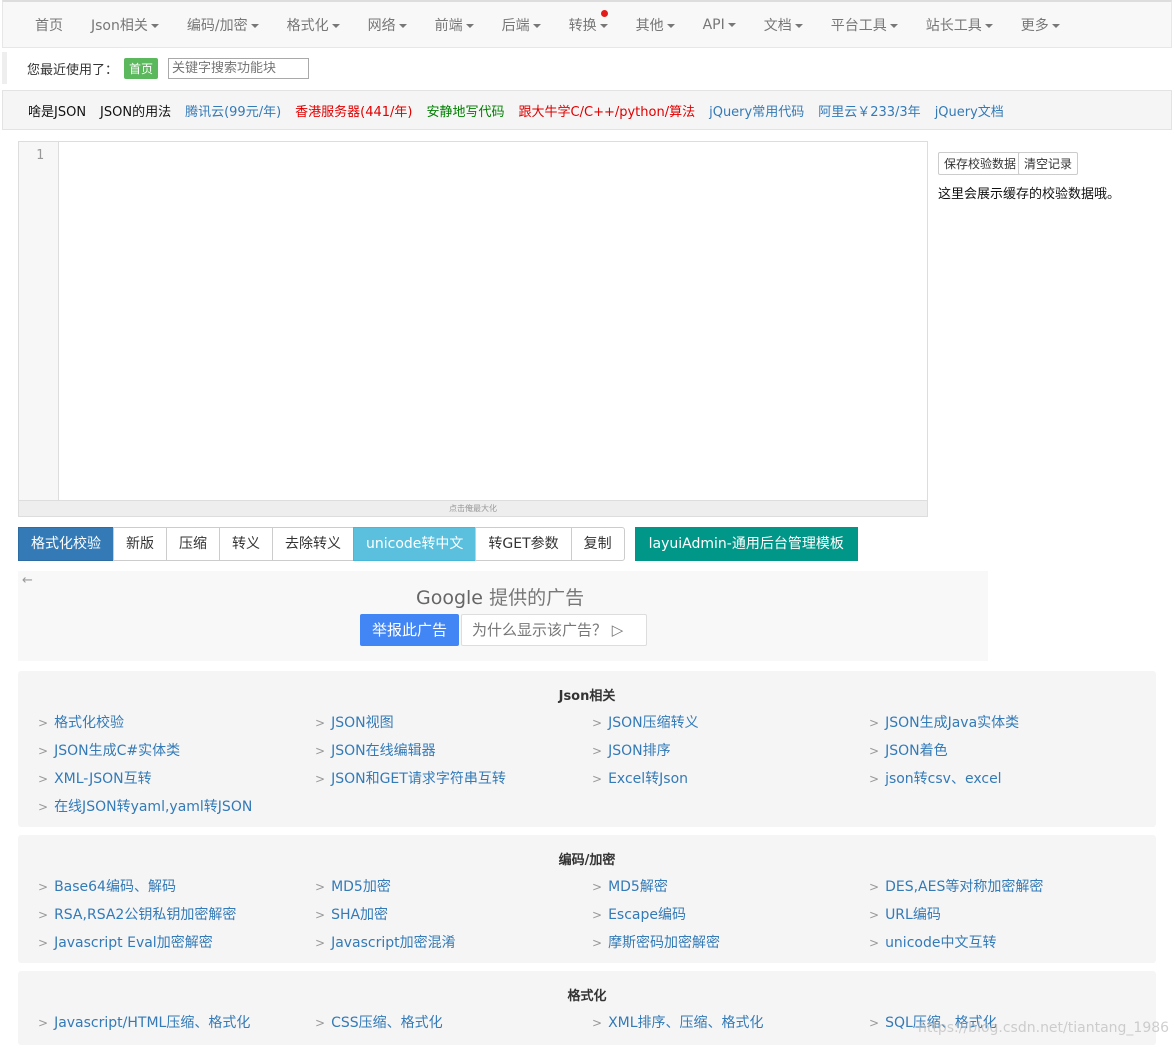 This screenshot has height=1048, width=1174. What do you see at coordinates (730, 723) in the screenshot?
I see `tool-item: > JSON压缩转义` at bounding box center [730, 723].